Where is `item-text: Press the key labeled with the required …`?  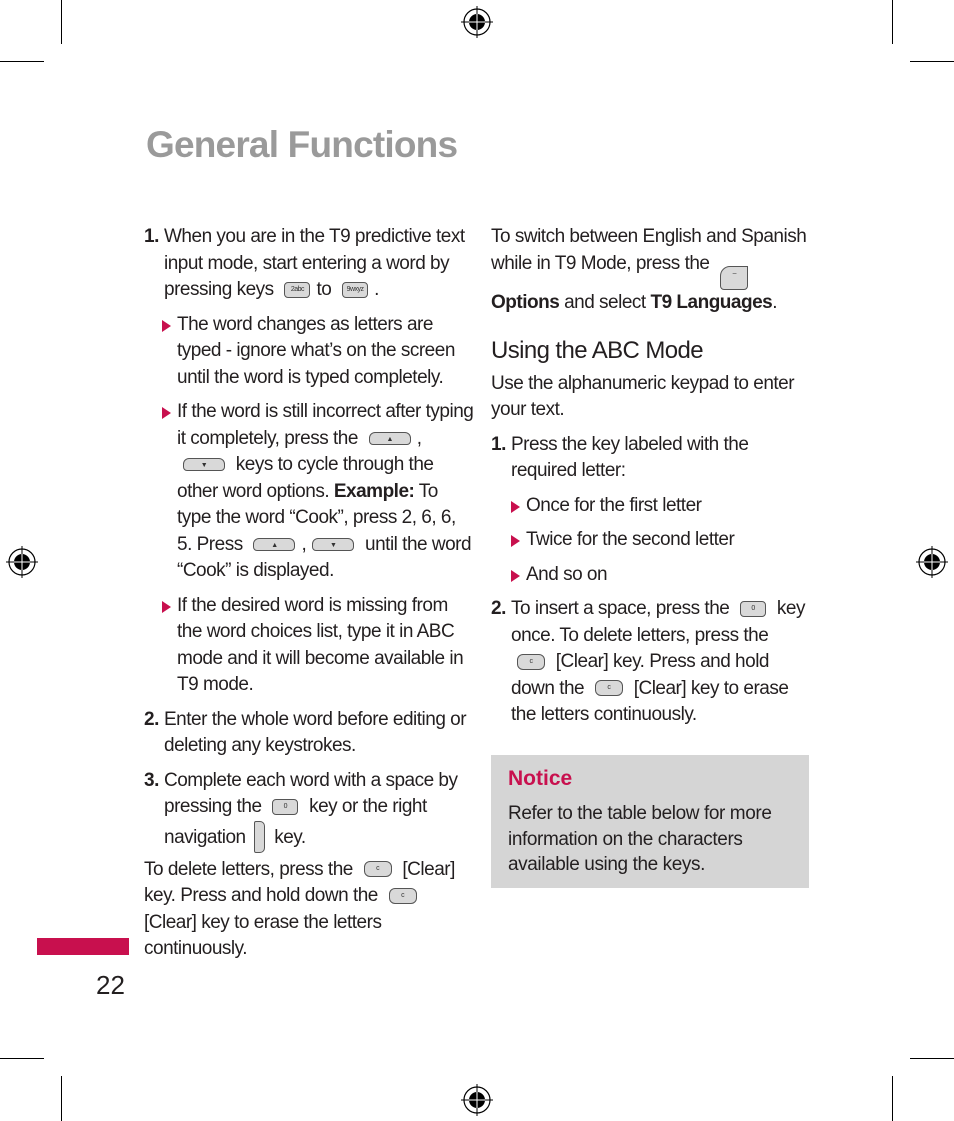 item-text: Press the key labeled with the required … is located at coordinates (630, 457).